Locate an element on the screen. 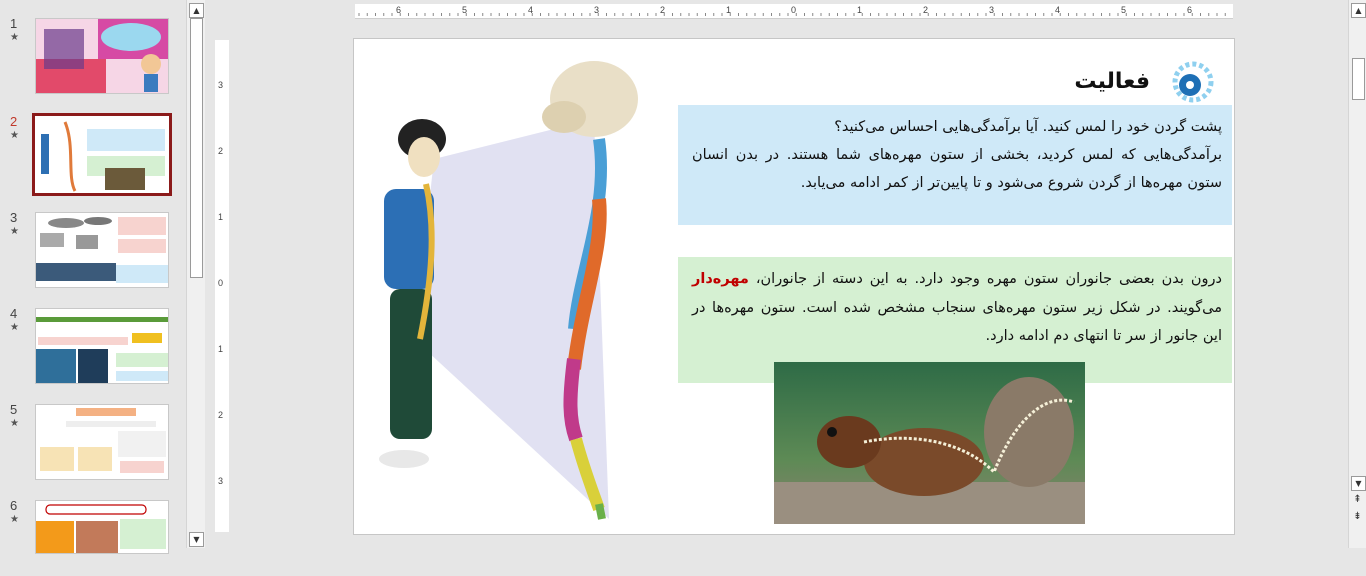  slide-2-preview-image is located at coordinates (102, 154).